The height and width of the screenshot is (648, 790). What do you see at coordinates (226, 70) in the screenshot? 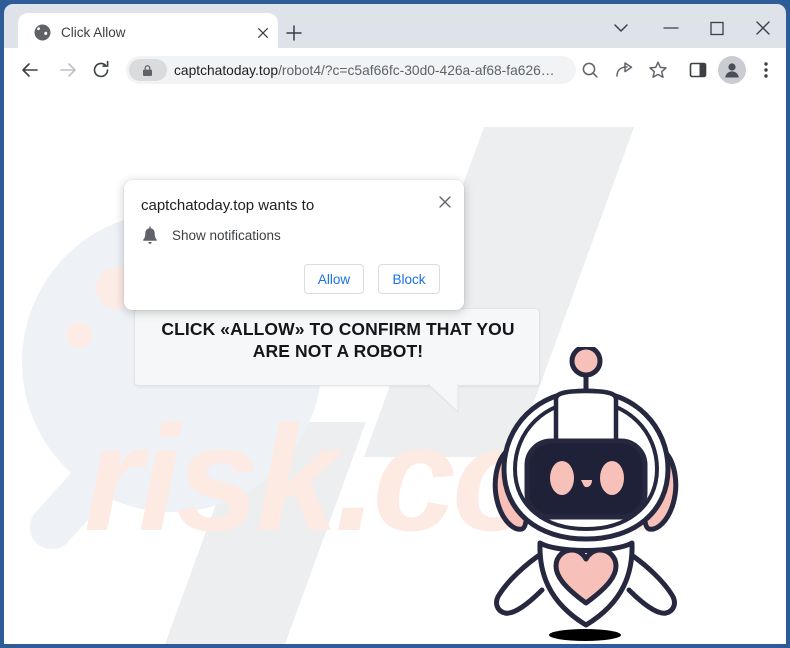
I see `url-domain: captchatoday.top` at bounding box center [226, 70].